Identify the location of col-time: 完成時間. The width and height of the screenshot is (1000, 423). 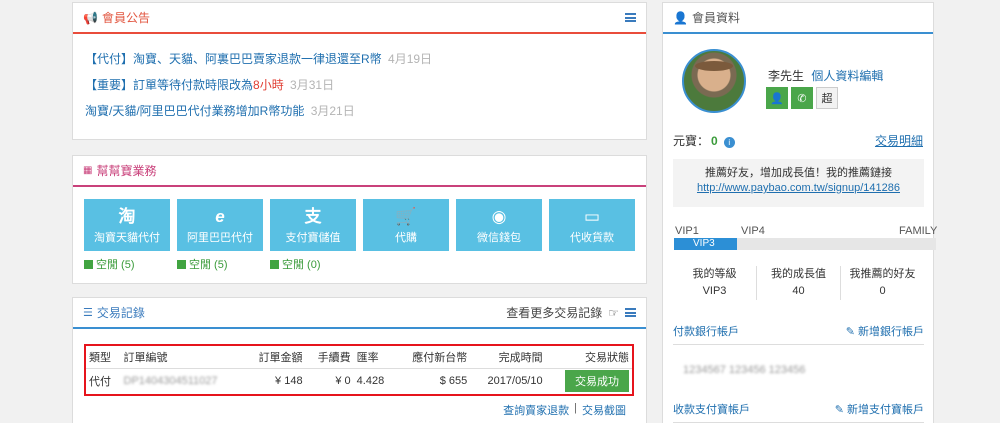
(508, 357).